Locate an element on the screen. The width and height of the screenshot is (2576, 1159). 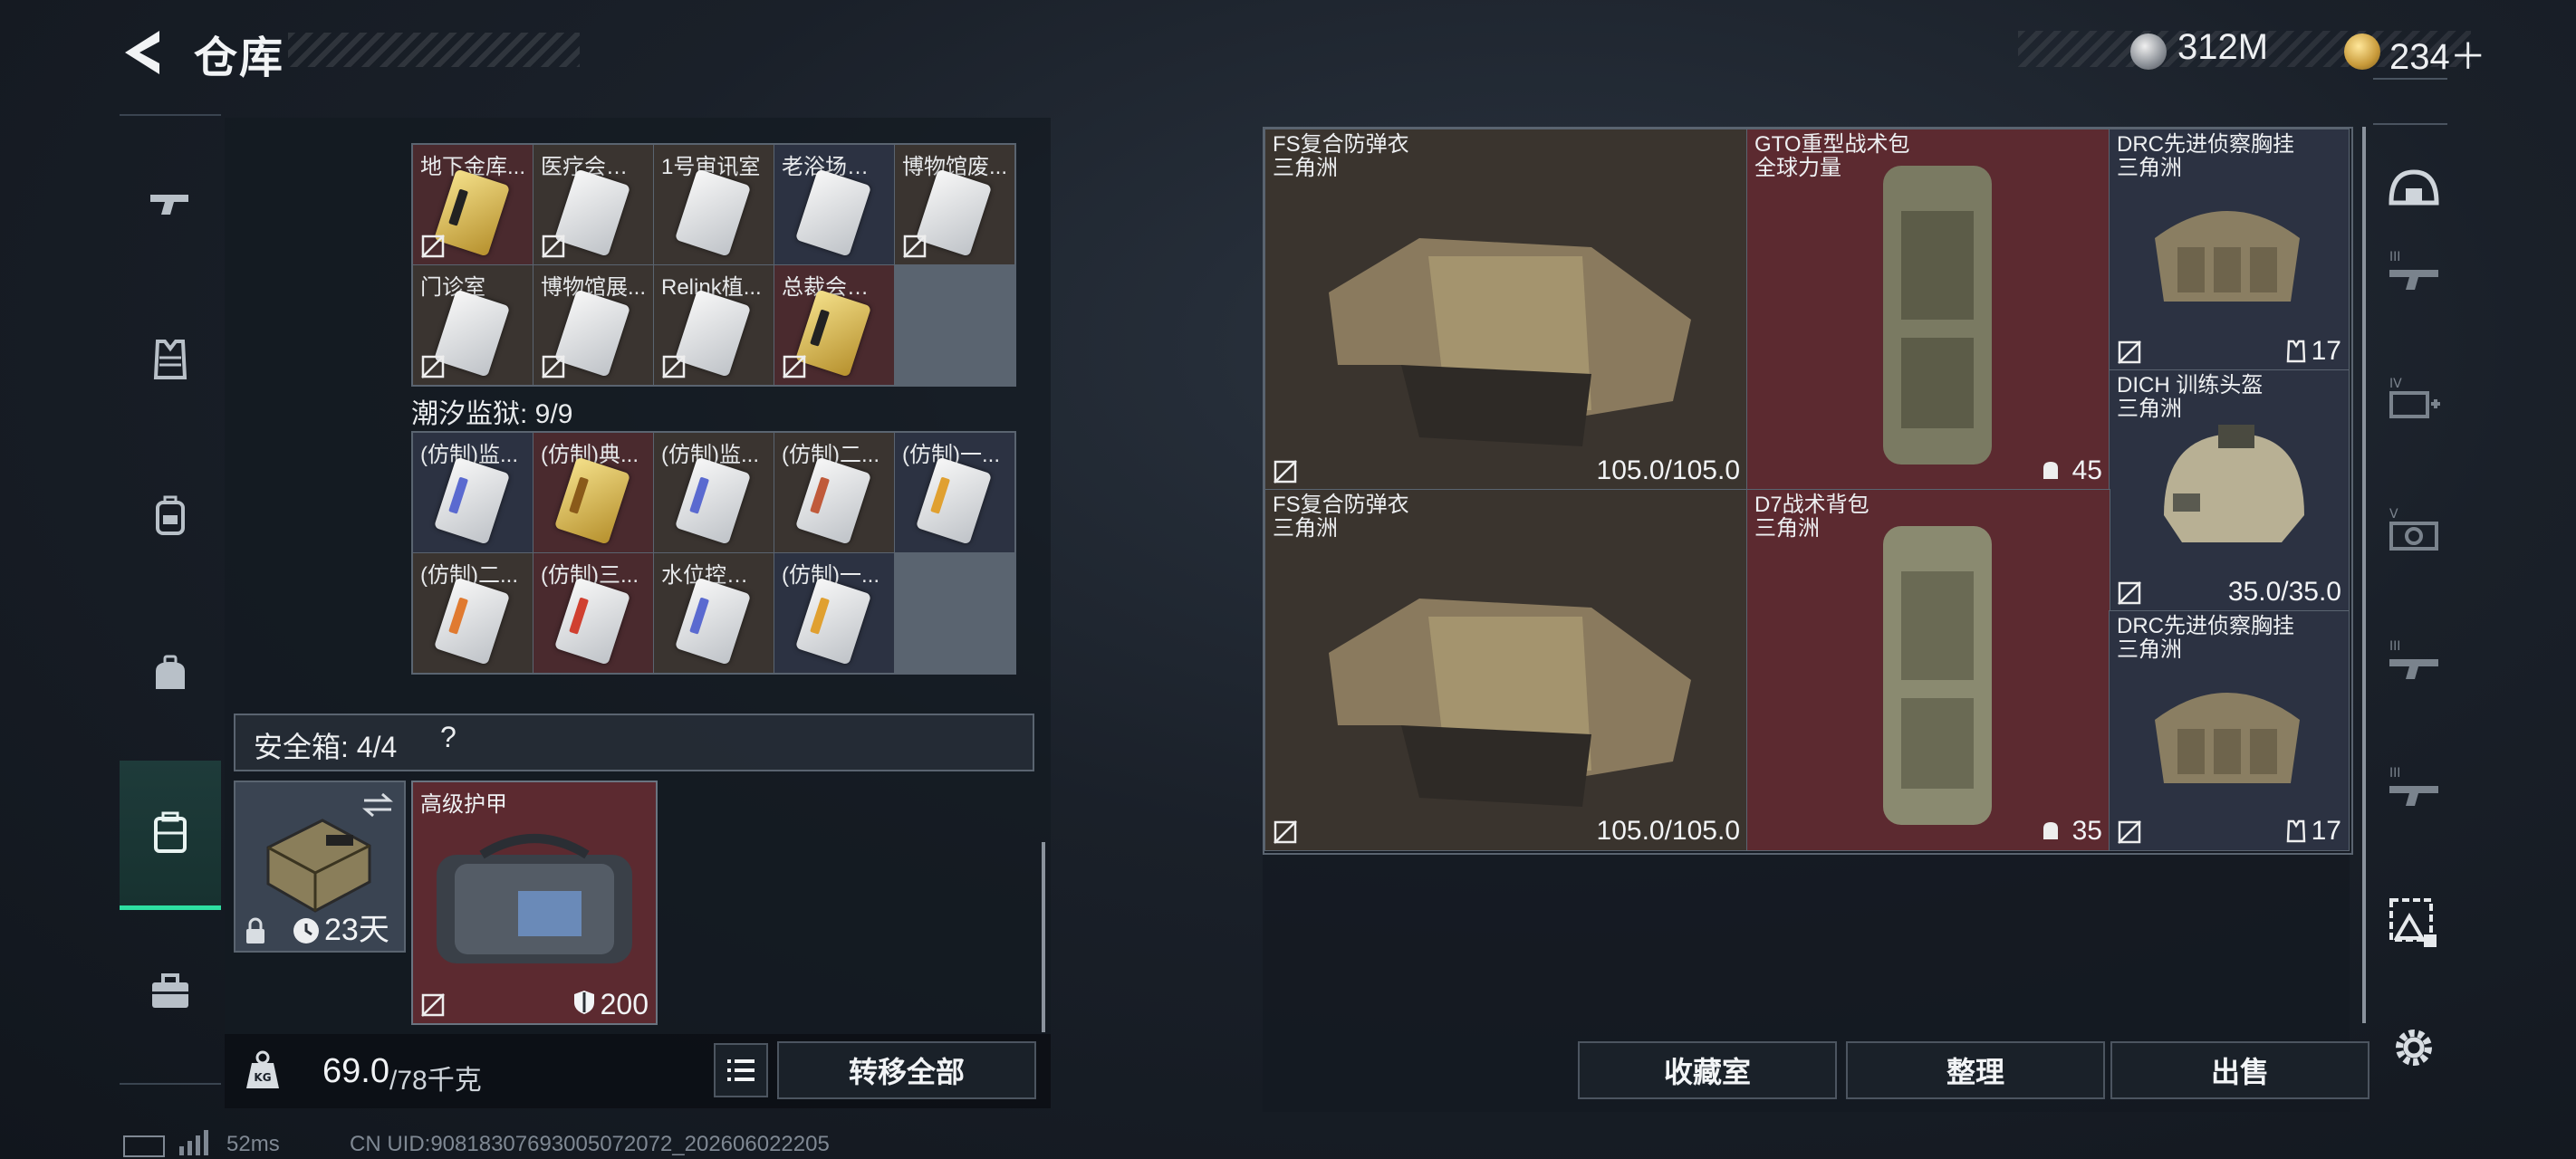
sort-button: 整理 is located at coordinates (1975, 1070).